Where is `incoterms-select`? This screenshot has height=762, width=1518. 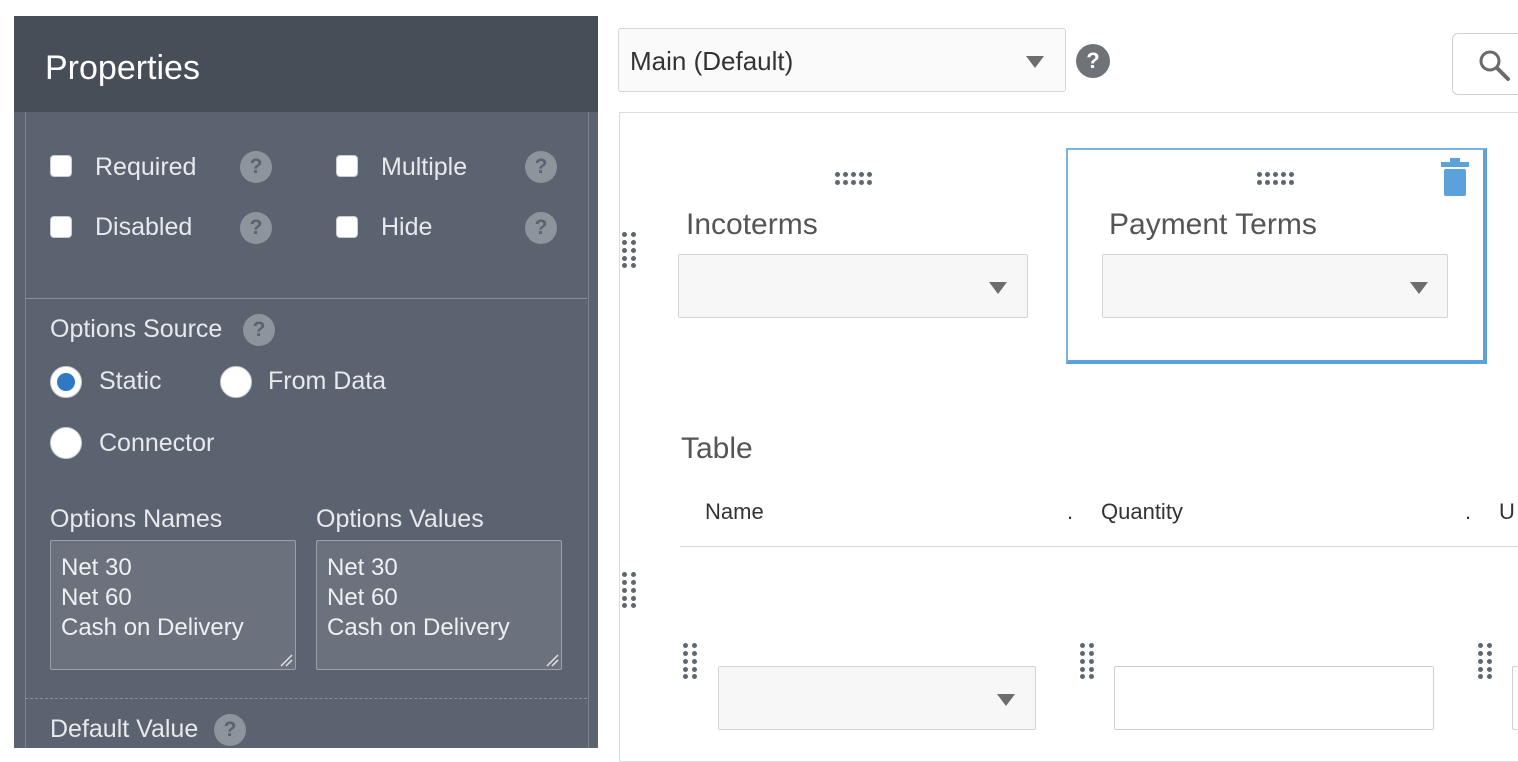
incoterms-select is located at coordinates (853, 286).